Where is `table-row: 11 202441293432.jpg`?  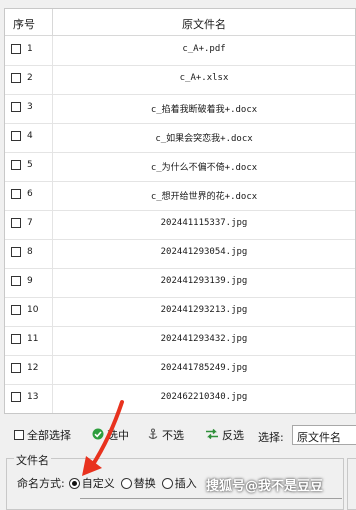
table-row: 11 202441293432.jpg is located at coordinates (180, 341).